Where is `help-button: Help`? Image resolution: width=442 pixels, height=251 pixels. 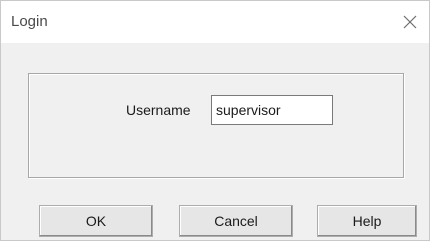
help-button: Help is located at coordinates (367, 221).